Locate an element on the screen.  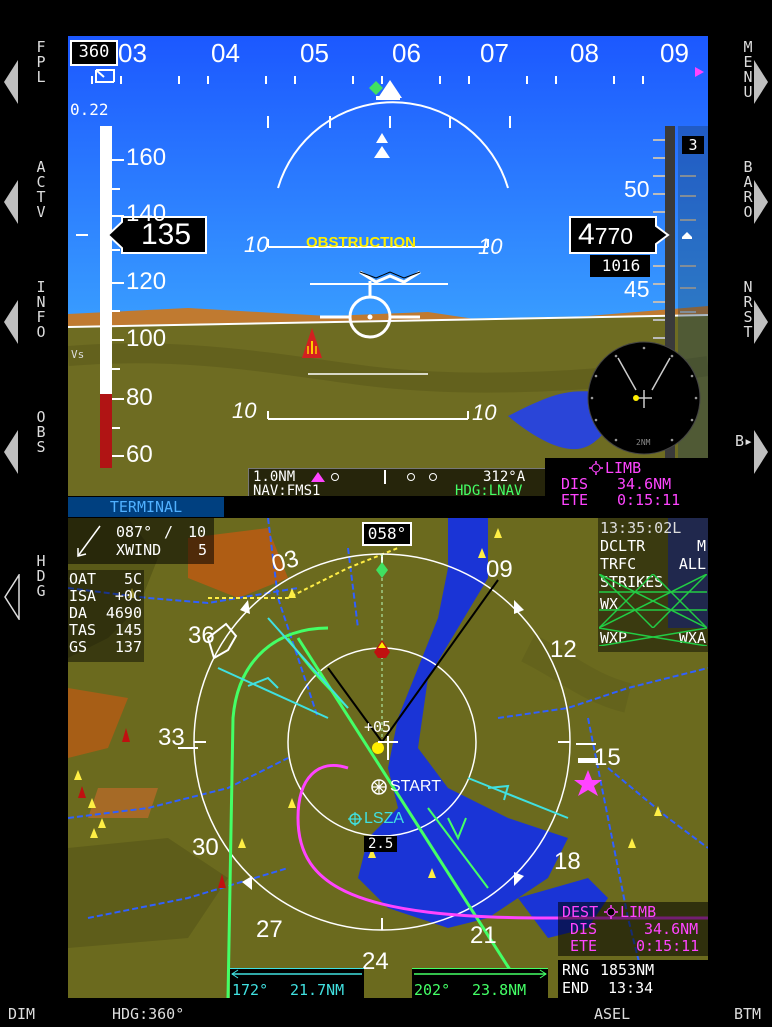
altitude-current: 4770 is located at coordinates (614, 235).